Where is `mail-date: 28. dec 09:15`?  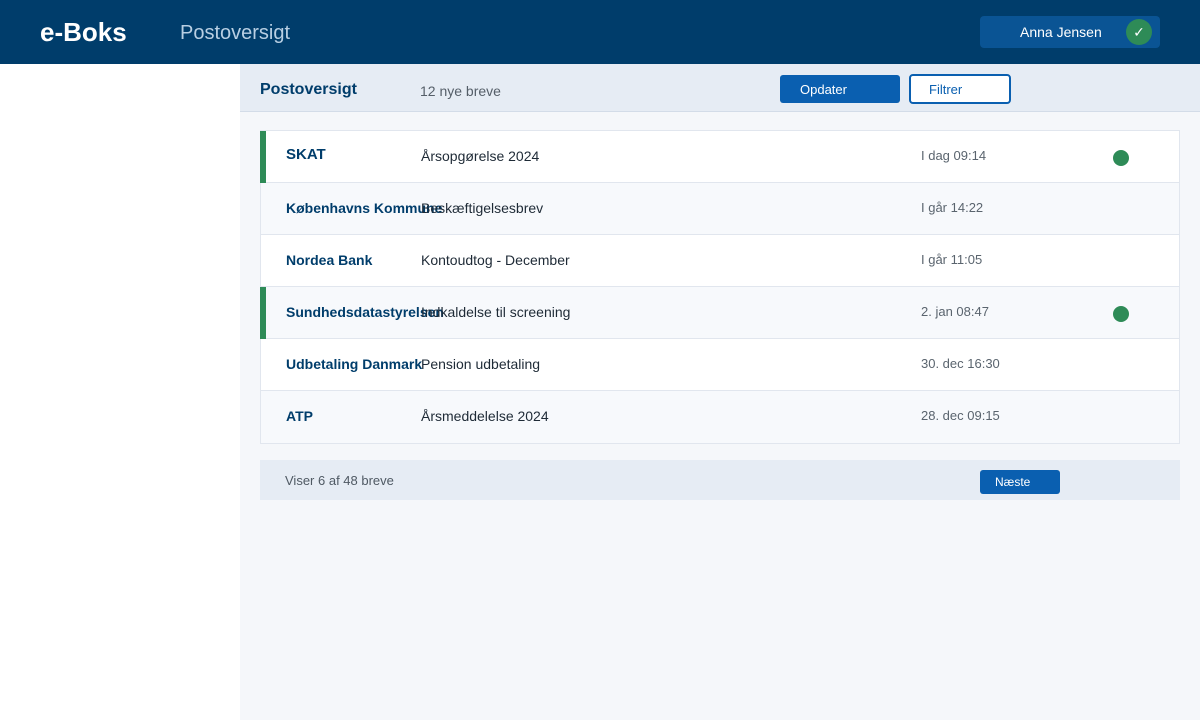
mail-date: 28. dec 09:15 is located at coordinates (960, 415).